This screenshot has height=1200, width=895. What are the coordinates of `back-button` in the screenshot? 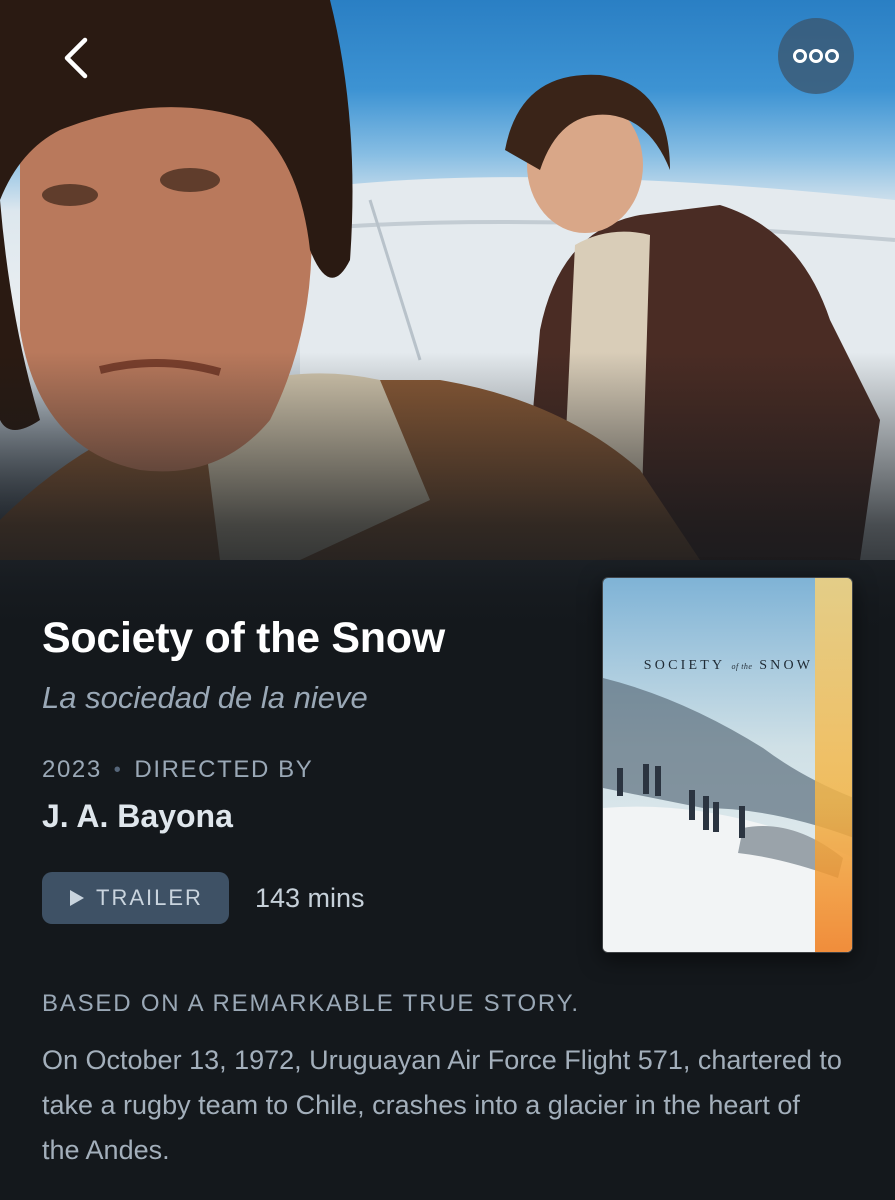 It's located at (76, 58).